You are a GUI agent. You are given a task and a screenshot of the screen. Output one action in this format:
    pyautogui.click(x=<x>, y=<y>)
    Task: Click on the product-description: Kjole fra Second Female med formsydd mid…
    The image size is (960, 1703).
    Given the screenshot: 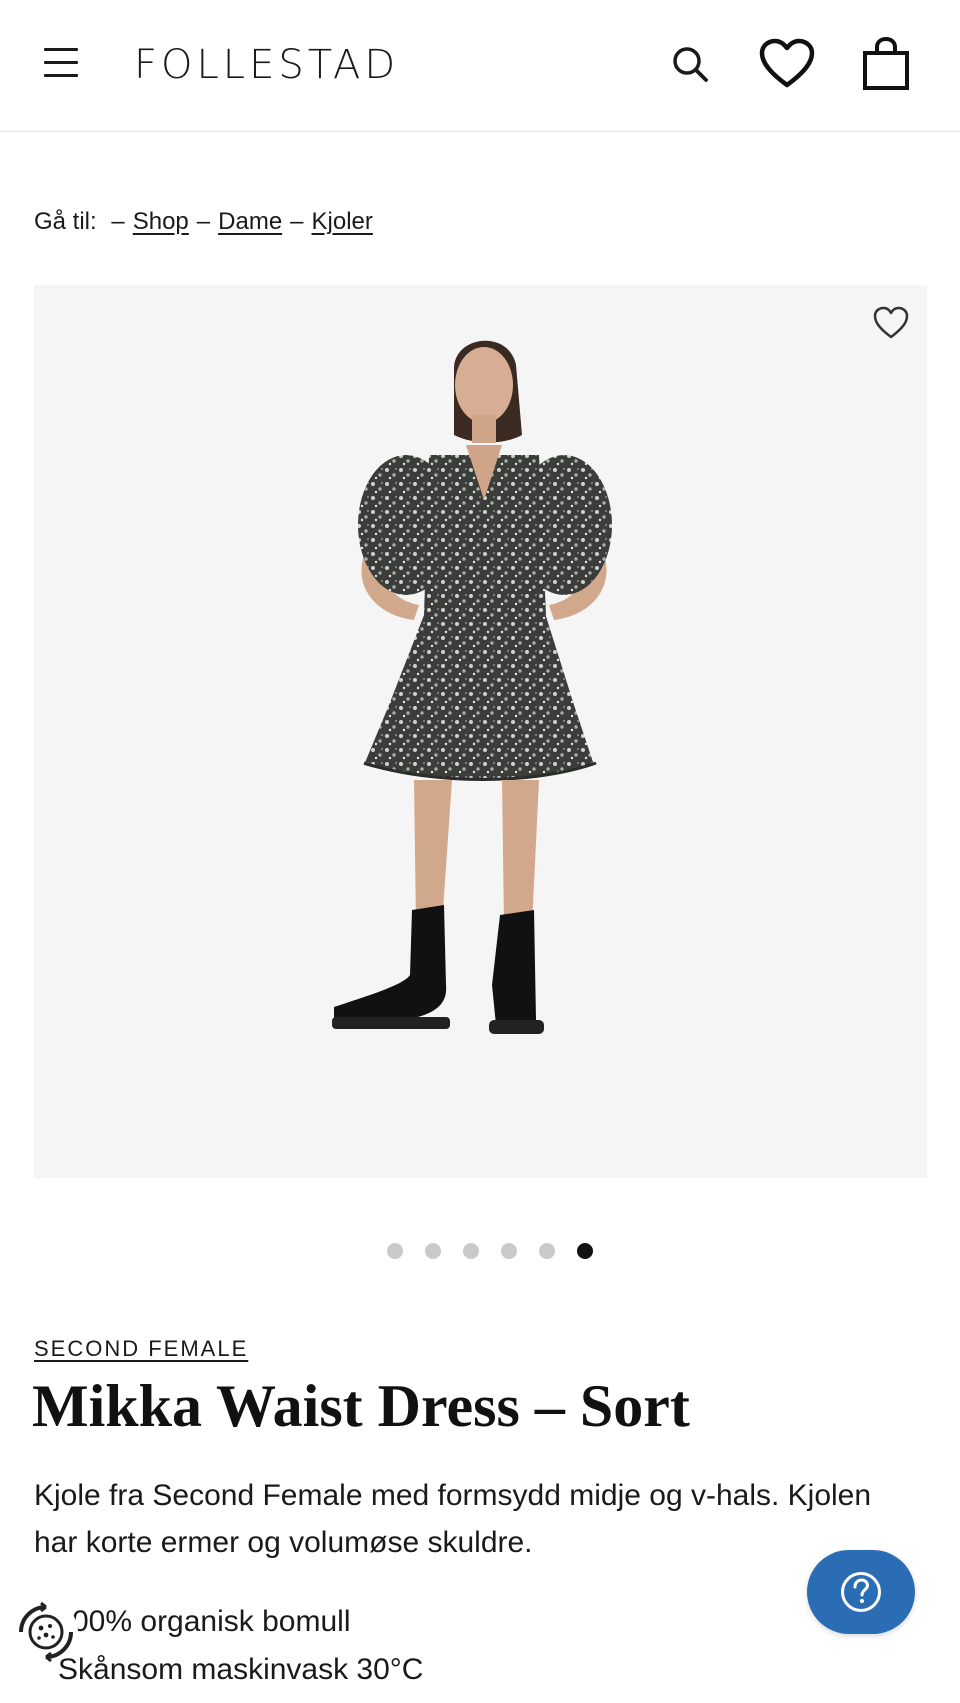 What is the action you would take?
    pyautogui.click(x=453, y=1519)
    